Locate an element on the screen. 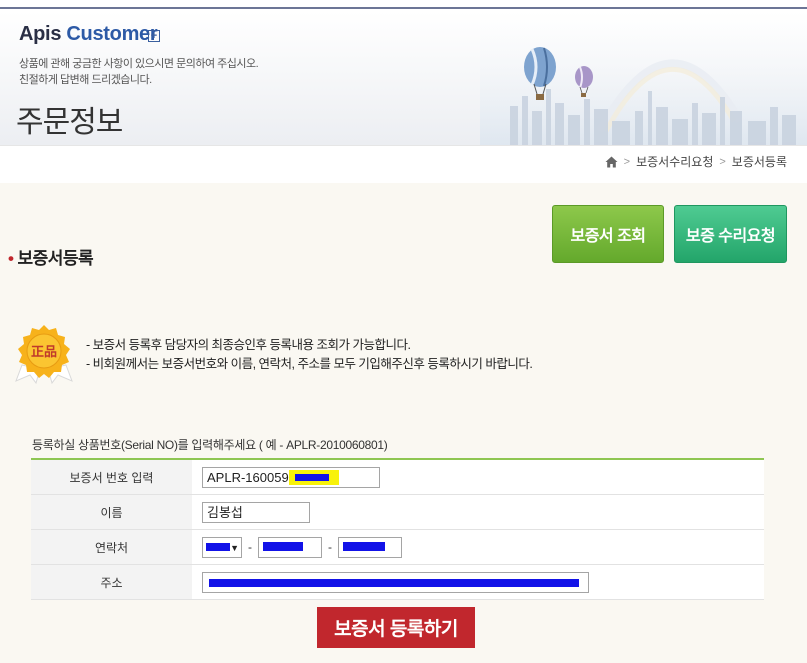 This screenshot has width=807, height=663. serial-number-input: APLR-1600595 is located at coordinates (291, 477).